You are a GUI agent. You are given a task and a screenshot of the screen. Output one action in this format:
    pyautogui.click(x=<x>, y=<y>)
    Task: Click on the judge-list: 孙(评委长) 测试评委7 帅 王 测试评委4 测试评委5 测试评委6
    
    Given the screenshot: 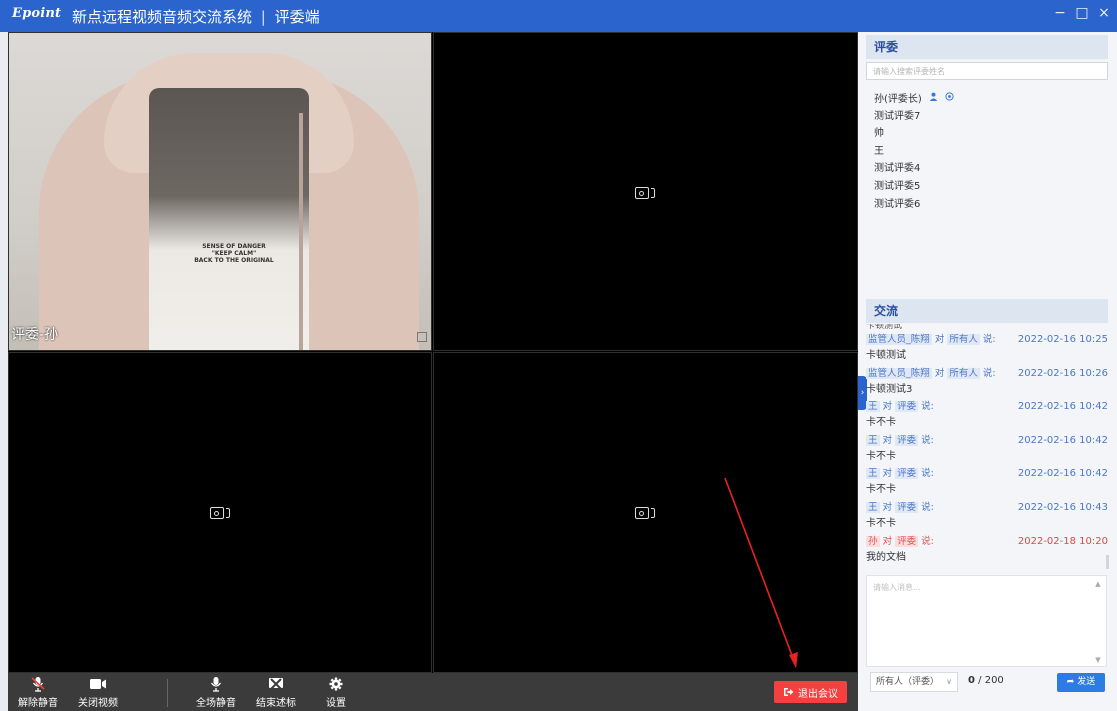 What is the action you would take?
    pyautogui.click(x=989, y=151)
    